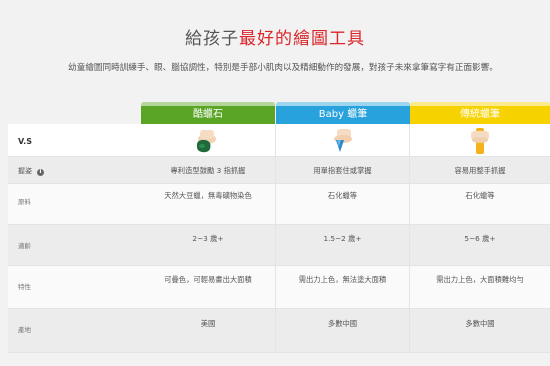 Image resolution: width=550 pixels, height=366 pixels. Describe the element at coordinates (342, 195) in the screenshot. I see `cell-material-baby: 石化蠟等` at that location.